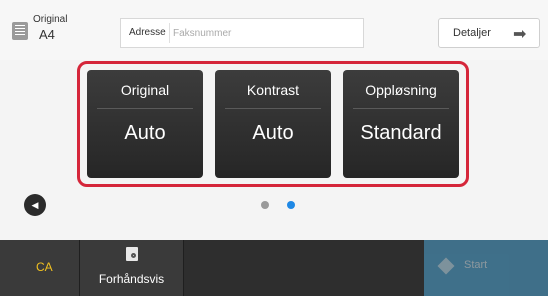 This screenshot has height=296, width=548. What do you see at coordinates (273, 90) in the screenshot?
I see `tile-title: Kontrast` at bounding box center [273, 90].